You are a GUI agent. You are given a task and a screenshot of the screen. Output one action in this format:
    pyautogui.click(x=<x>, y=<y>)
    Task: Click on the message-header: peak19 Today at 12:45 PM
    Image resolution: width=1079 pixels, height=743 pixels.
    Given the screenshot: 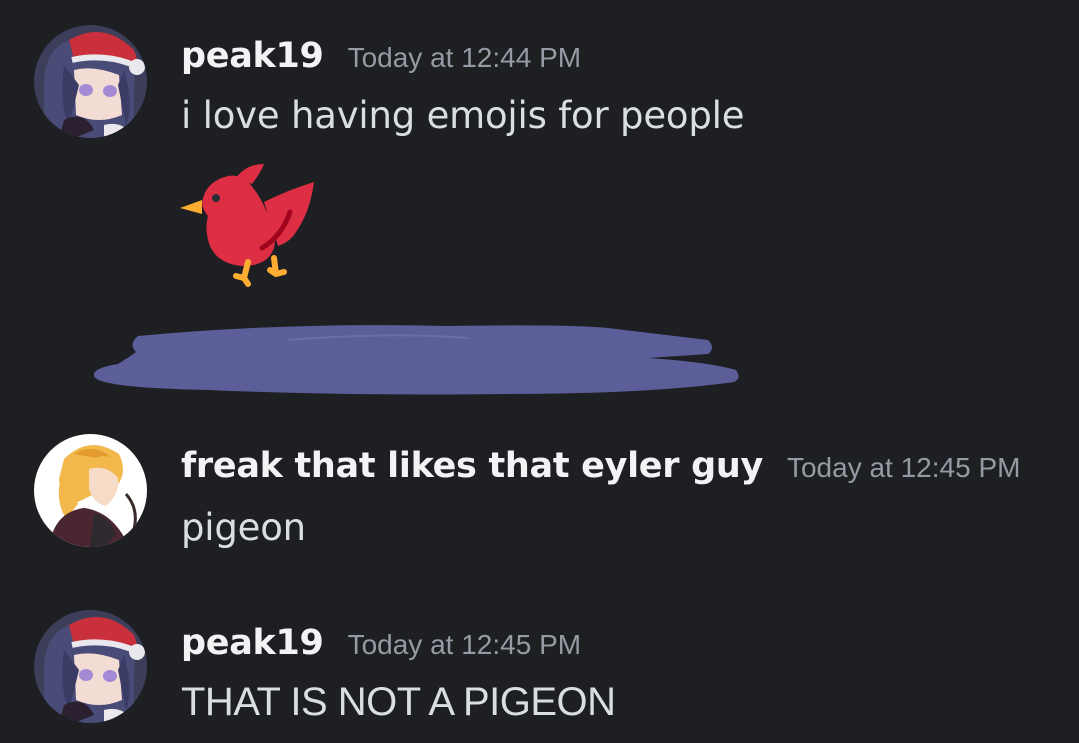 What is the action you would take?
    pyautogui.click(x=381, y=643)
    